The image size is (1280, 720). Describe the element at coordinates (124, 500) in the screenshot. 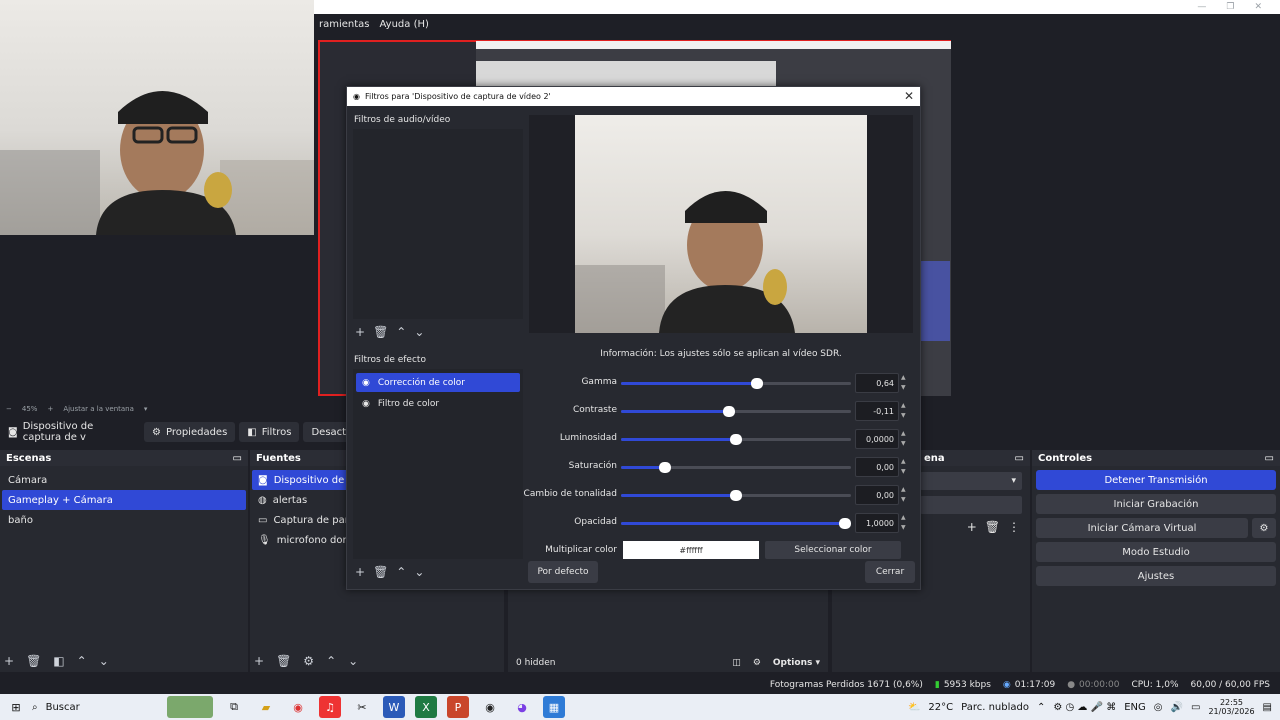

I see `scene-item-selected: Gameplay + Cámara` at that location.